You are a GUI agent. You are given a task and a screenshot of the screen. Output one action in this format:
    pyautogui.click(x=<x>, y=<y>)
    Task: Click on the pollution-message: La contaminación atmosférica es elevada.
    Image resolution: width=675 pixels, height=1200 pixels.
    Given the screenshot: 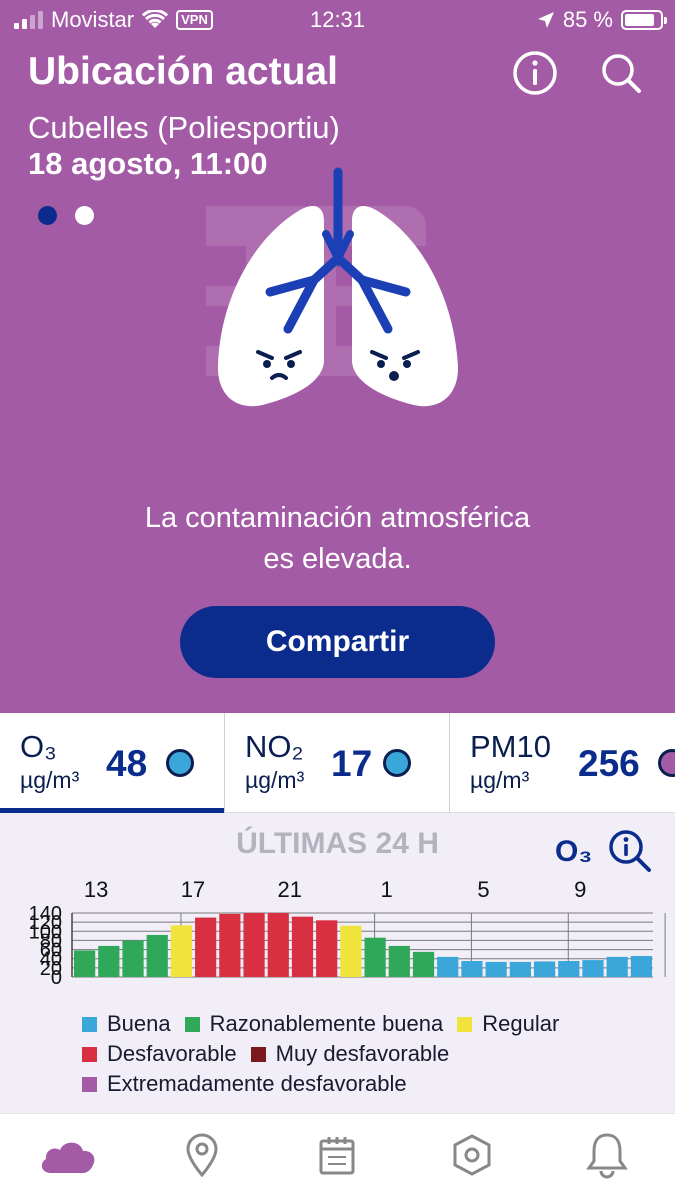 What is the action you would take?
    pyautogui.click(x=337, y=539)
    